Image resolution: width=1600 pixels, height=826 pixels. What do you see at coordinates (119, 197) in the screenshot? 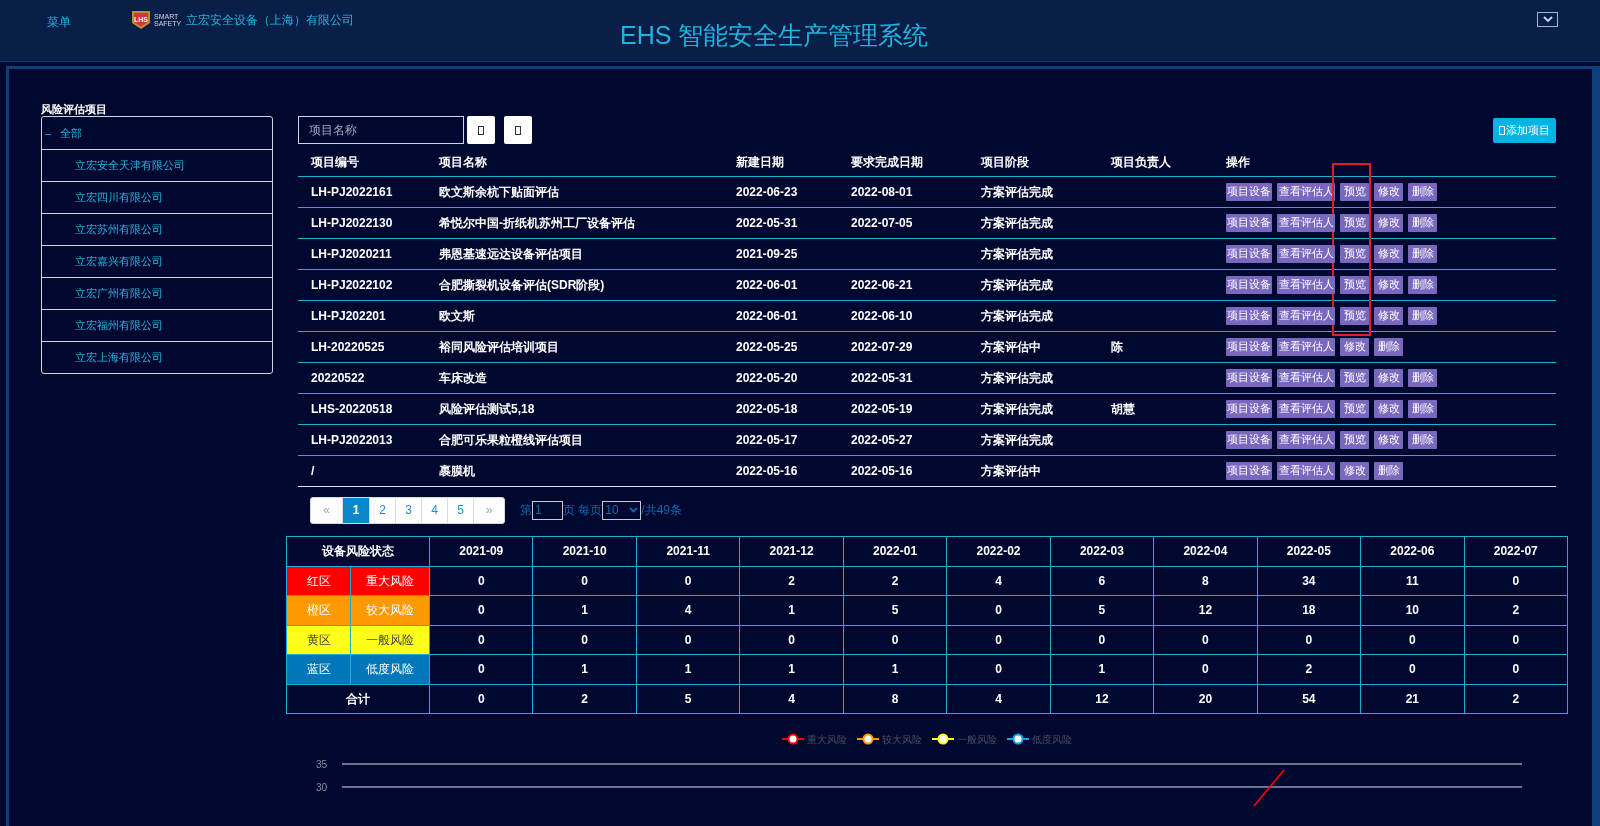
I see `tree-item: 立宏四川有限公司` at bounding box center [119, 197].